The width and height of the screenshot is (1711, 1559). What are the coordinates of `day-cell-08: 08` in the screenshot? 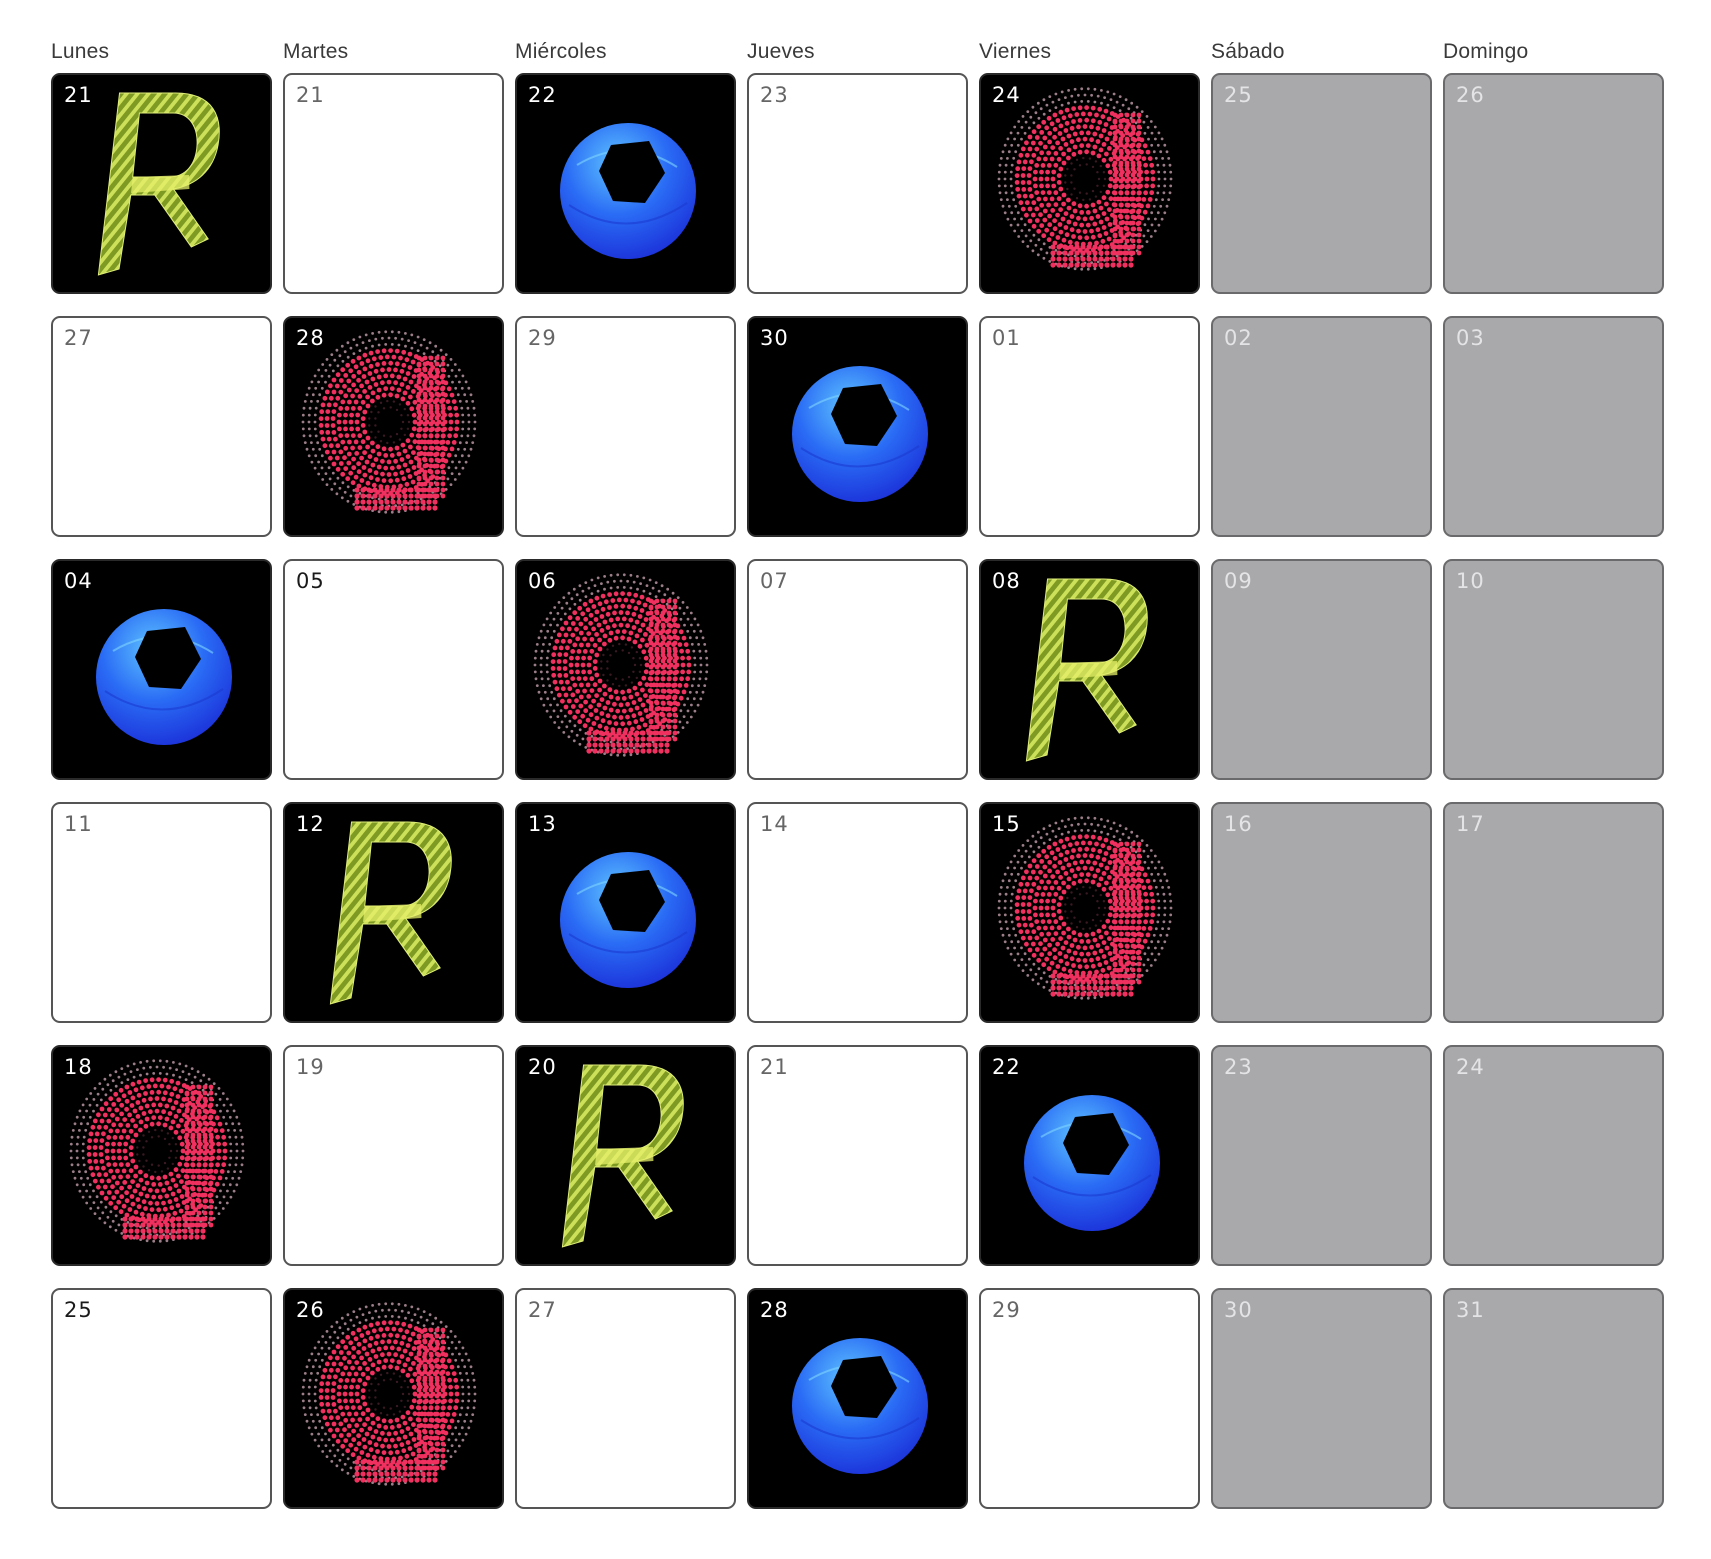 It's located at (1089, 669).